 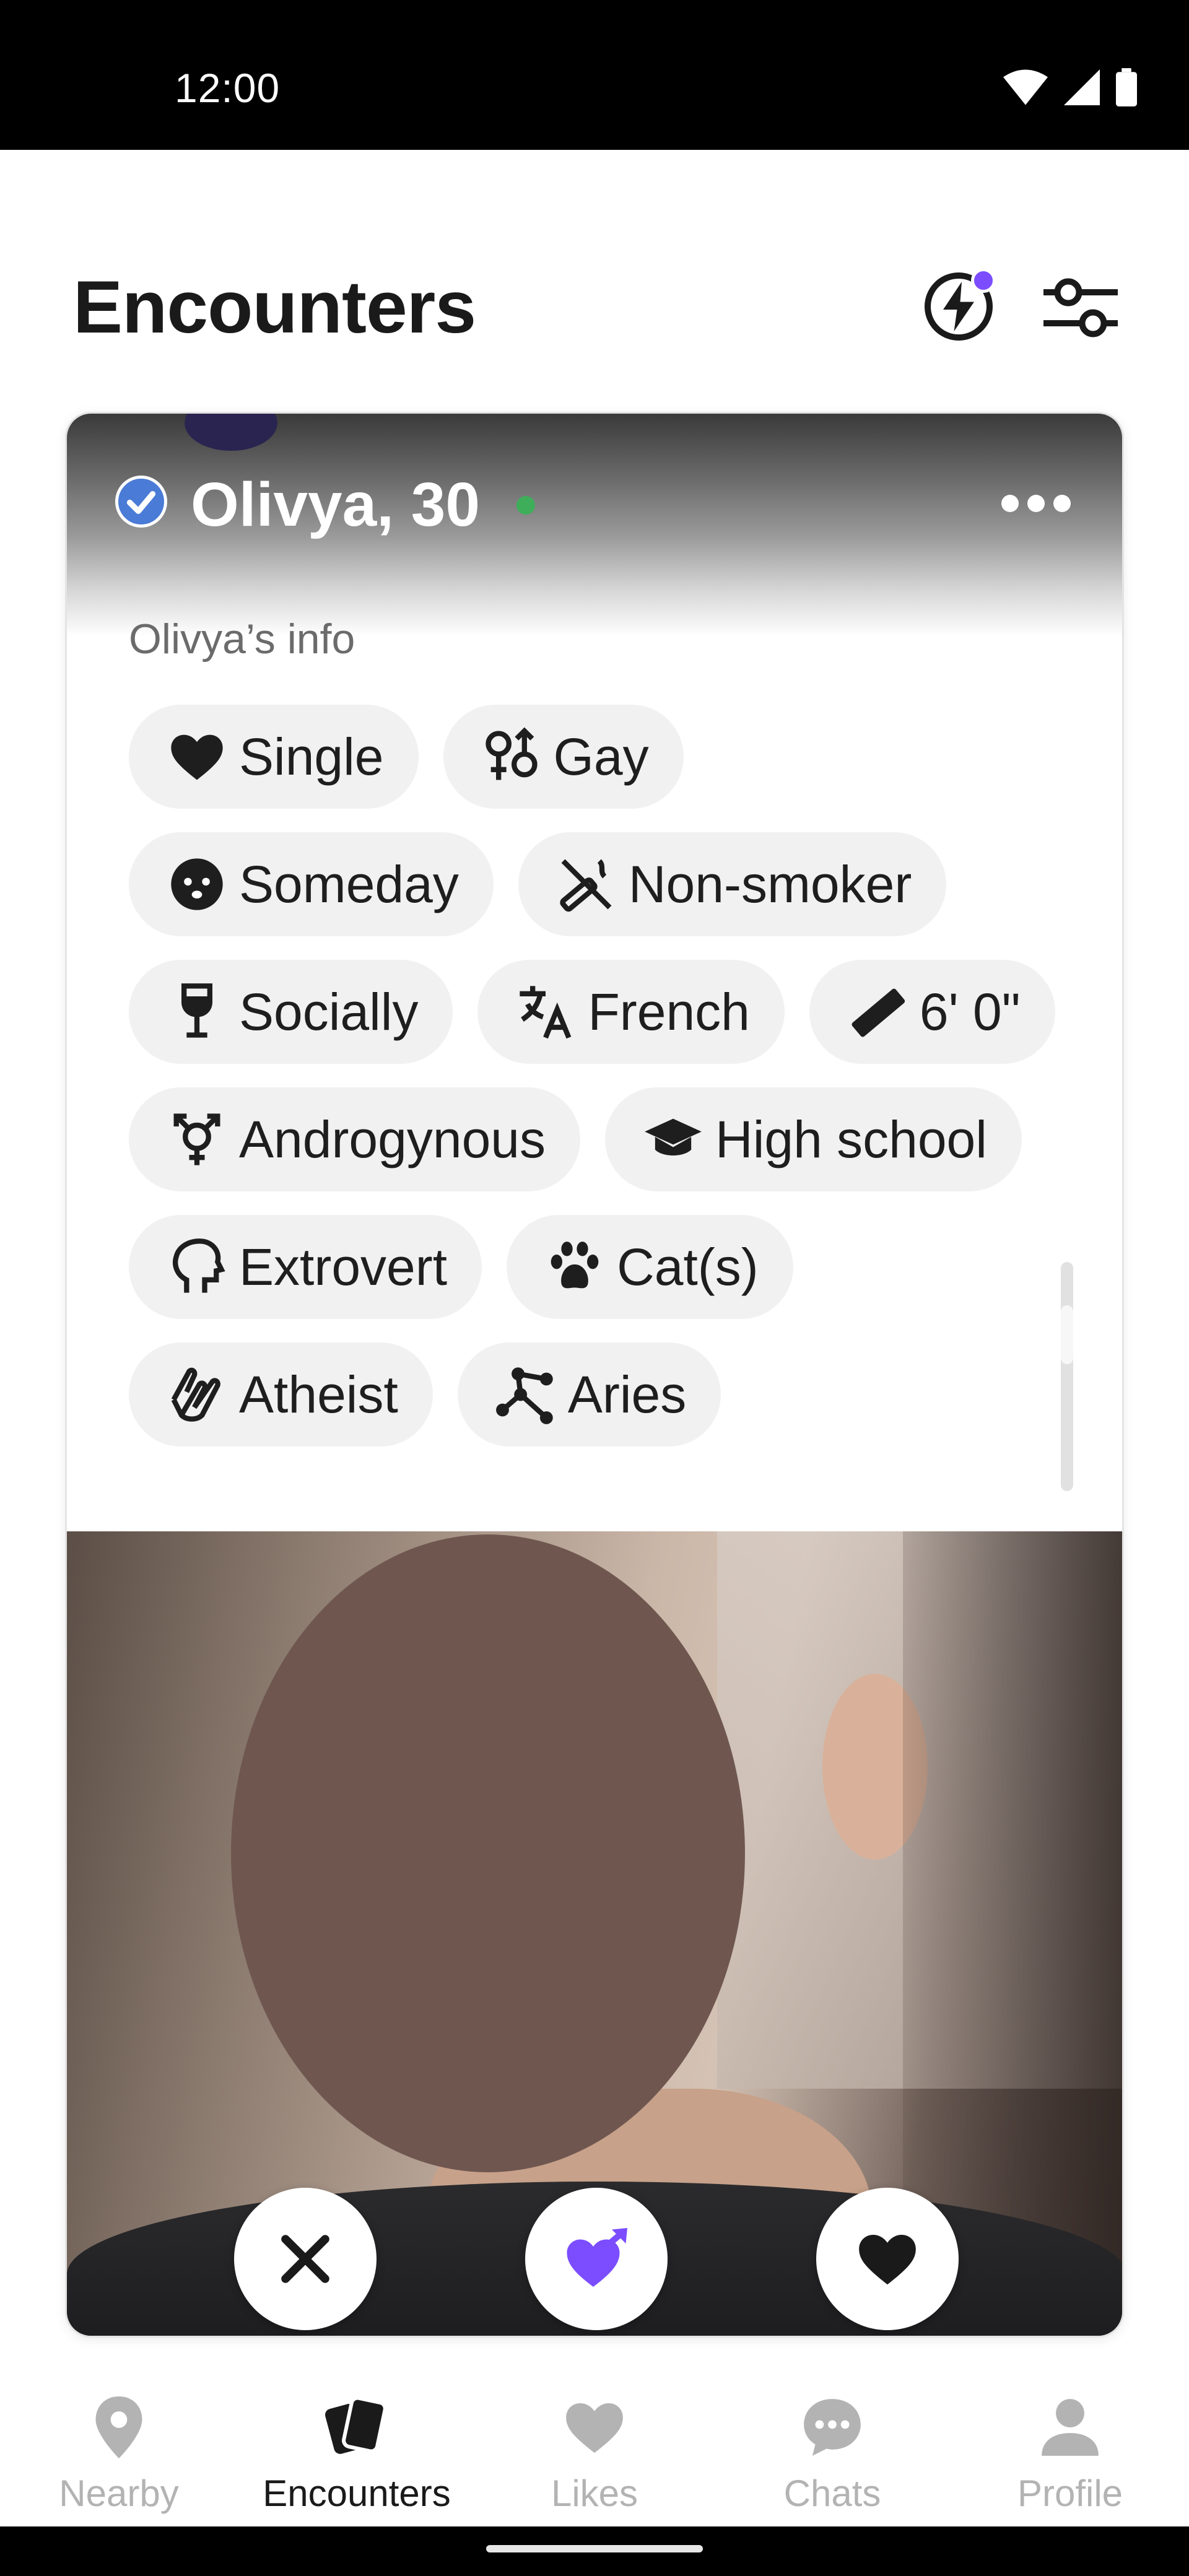 I want to click on chip-label: Single, so click(x=311, y=756).